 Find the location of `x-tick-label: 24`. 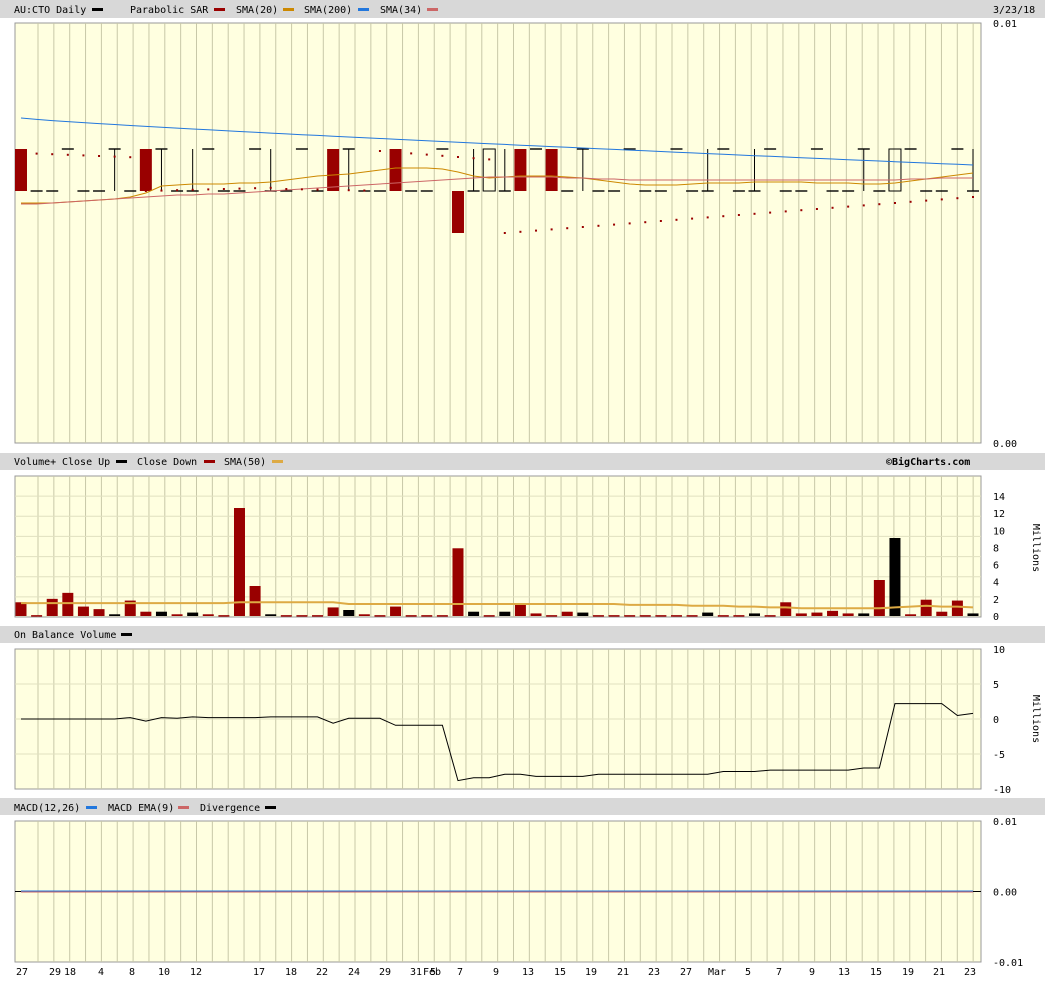

x-tick-label: 24 is located at coordinates (354, 972).